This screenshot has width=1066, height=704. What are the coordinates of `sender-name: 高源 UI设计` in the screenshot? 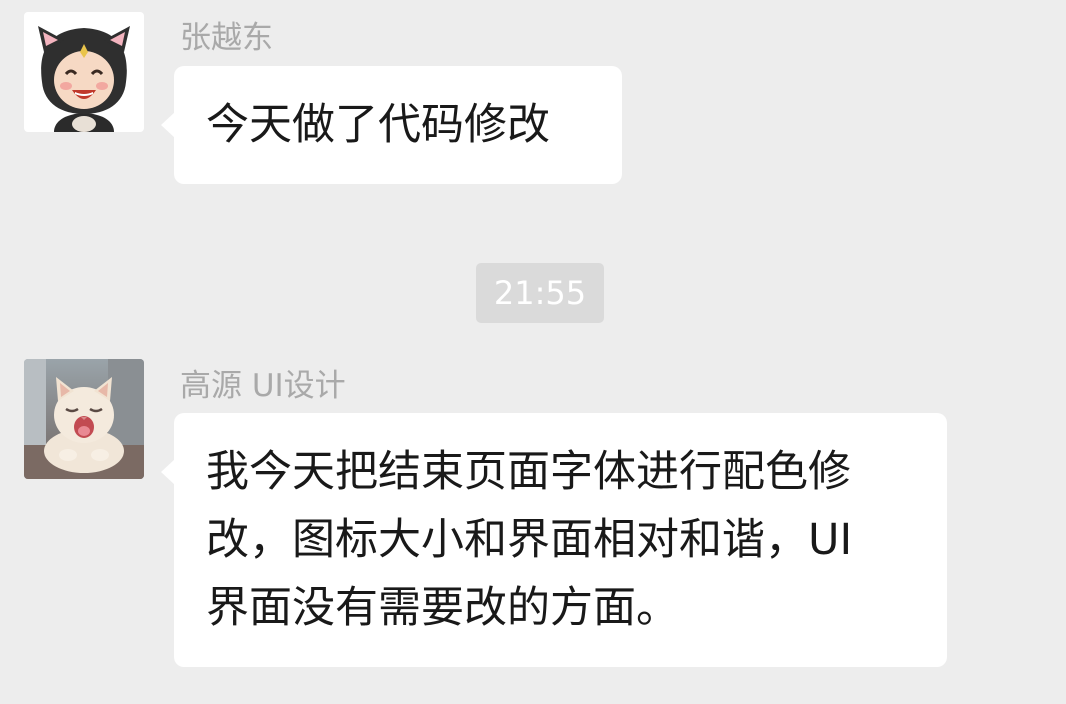 It's located at (263, 386).